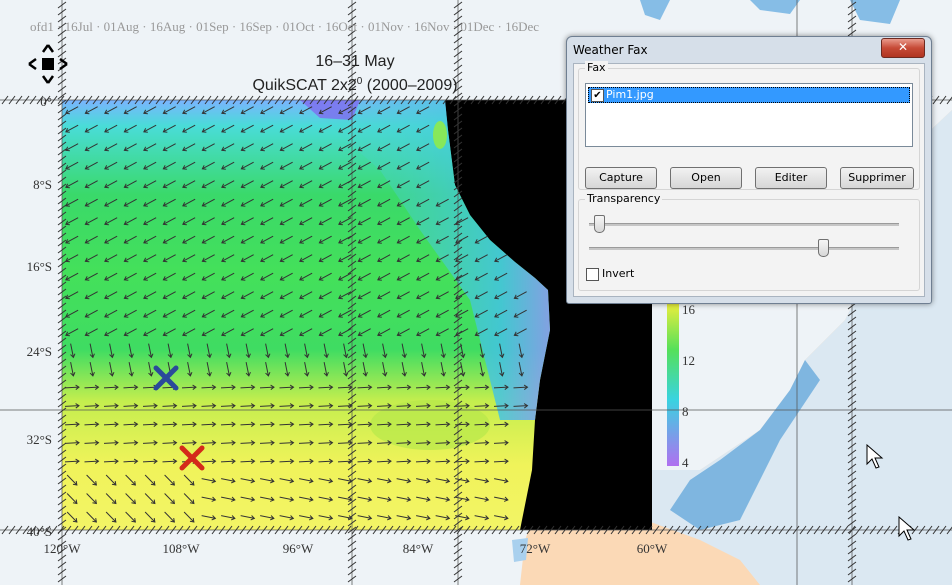 This screenshot has height=585, width=952. What do you see at coordinates (688, 360) in the screenshot?
I see `colorbar-tick: 12` at bounding box center [688, 360].